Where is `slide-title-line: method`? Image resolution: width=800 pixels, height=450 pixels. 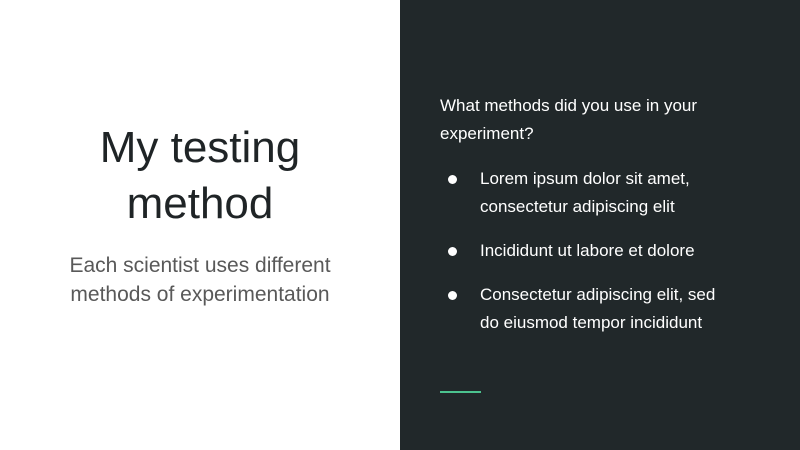 slide-title-line: method is located at coordinates (200, 203).